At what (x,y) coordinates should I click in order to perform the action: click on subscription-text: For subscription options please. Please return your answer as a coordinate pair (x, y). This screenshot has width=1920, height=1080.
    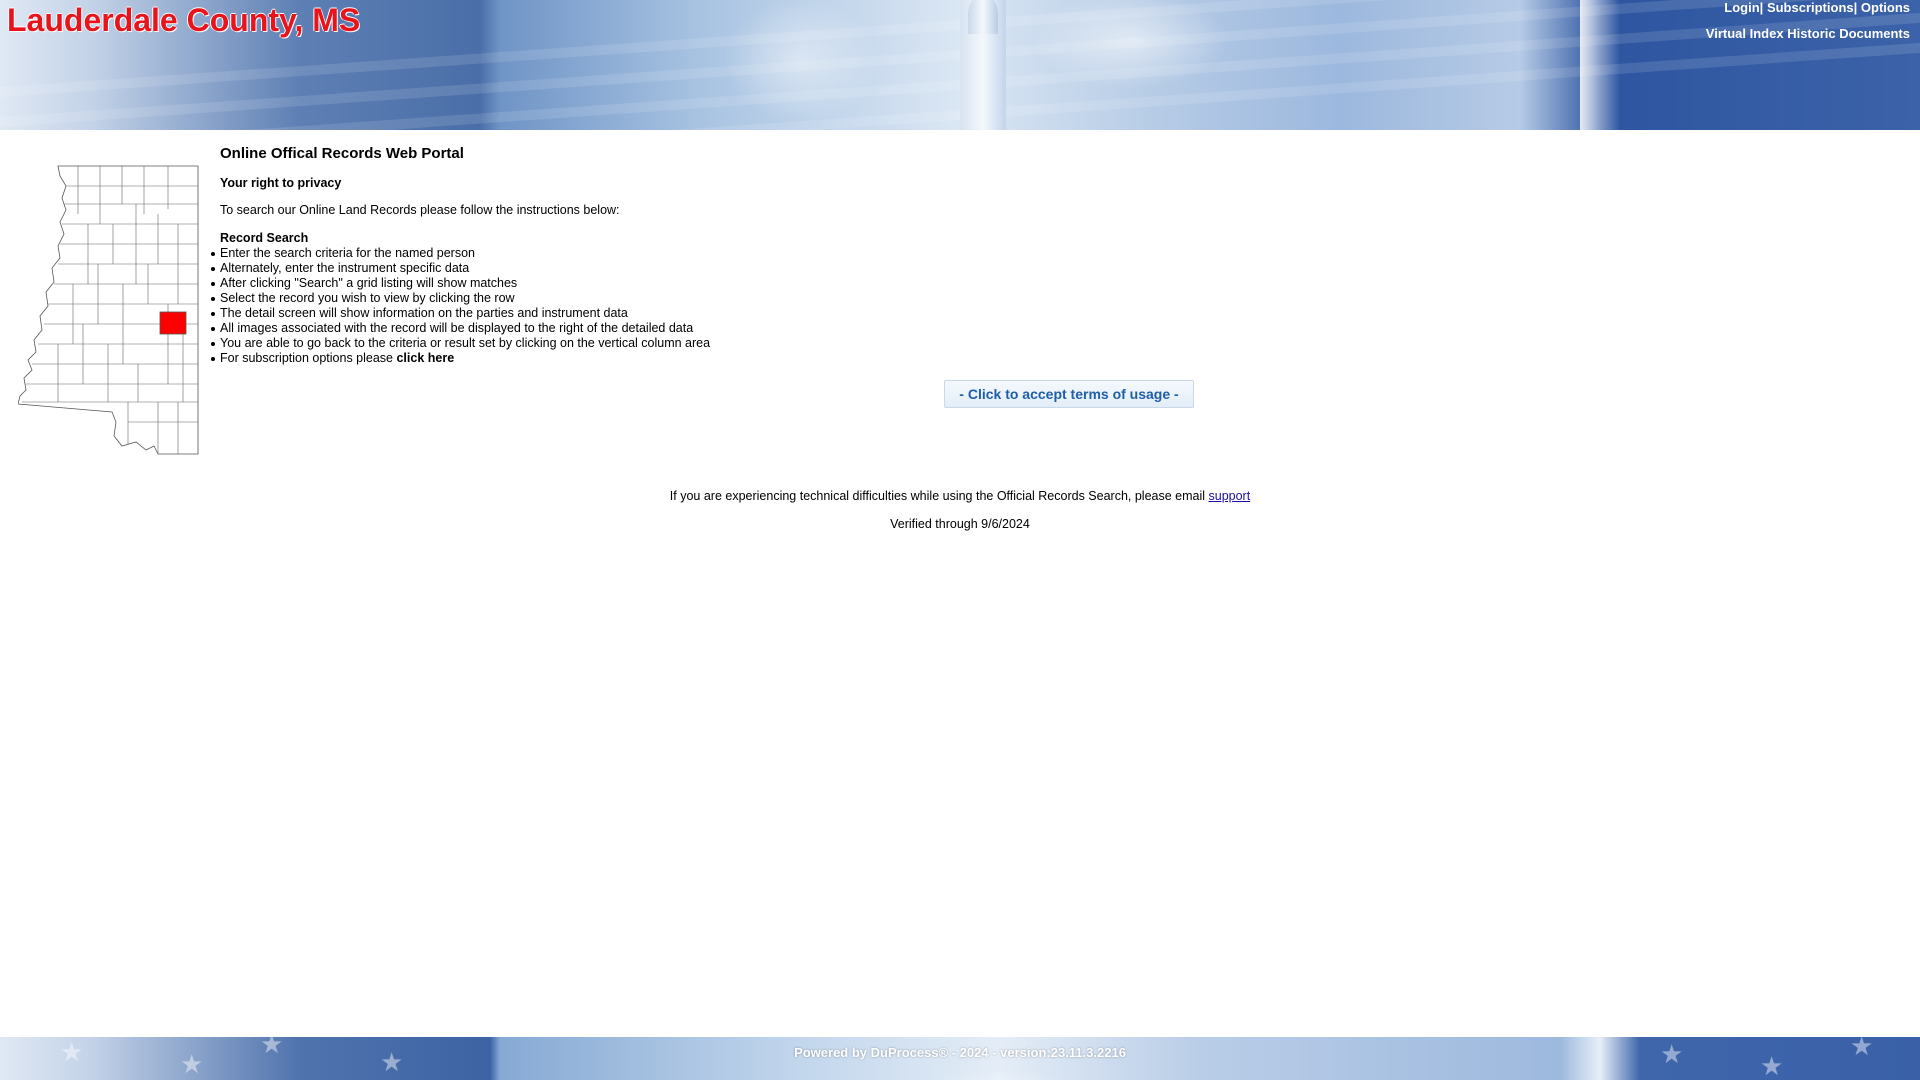
    Looking at the image, I should click on (308, 358).